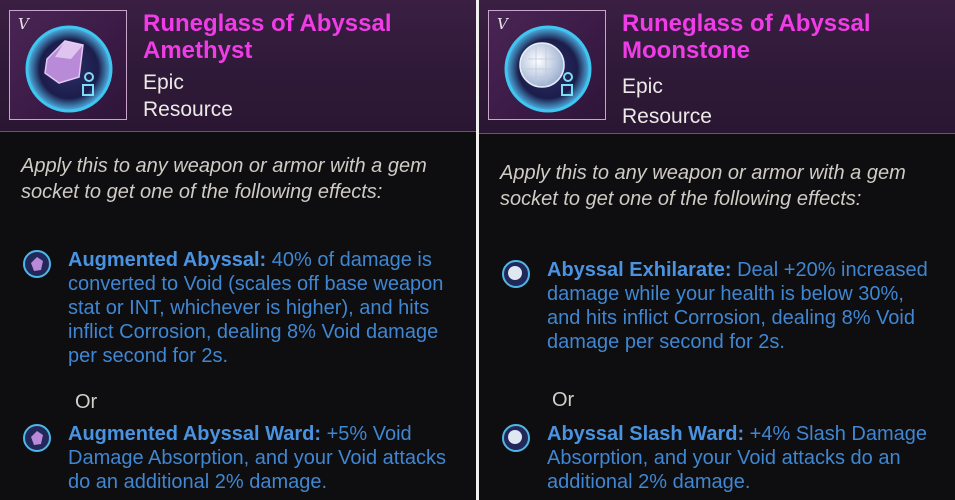 The height and width of the screenshot is (500, 955). I want to click on effect-name: Abyssal Exhilarate:, so click(639, 270).